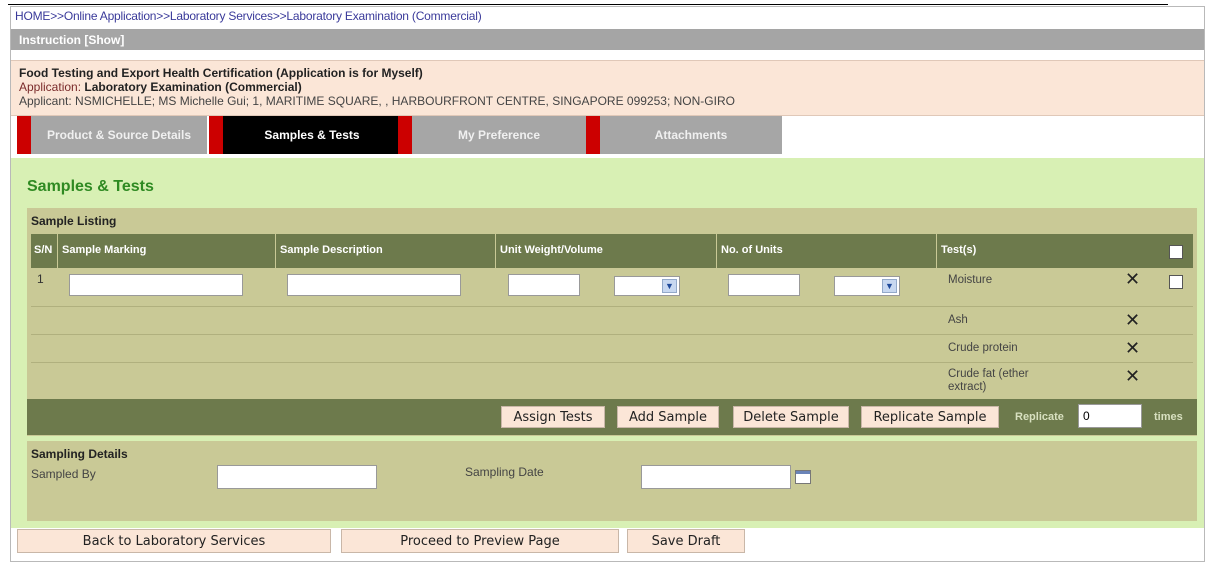  What do you see at coordinates (647, 286) in the screenshot?
I see `unit-weight-unit-select: ▼` at bounding box center [647, 286].